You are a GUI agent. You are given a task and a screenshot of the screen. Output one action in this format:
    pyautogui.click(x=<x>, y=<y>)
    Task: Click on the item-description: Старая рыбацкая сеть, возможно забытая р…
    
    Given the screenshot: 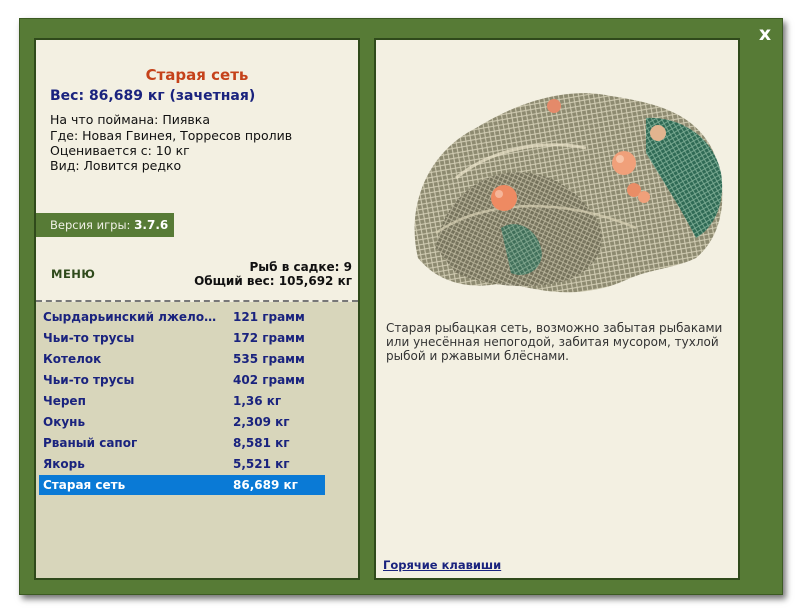 What is the action you would take?
    pyautogui.click(x=554, y=342)
    